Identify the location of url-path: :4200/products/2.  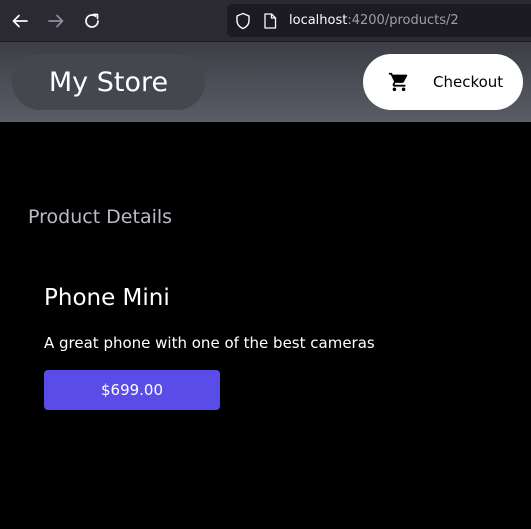
(403, 20).